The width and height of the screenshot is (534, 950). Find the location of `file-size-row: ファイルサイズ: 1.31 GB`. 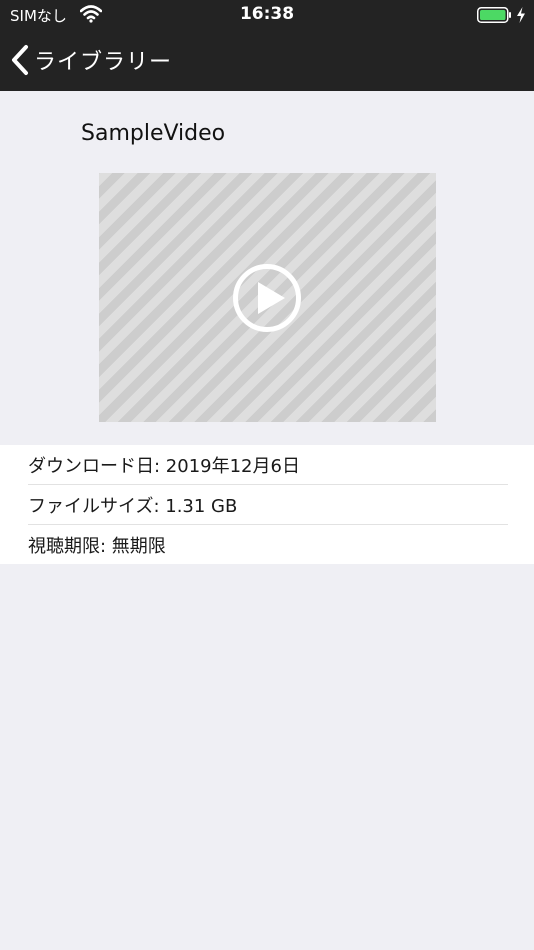

file-size-row: ファイルサイズ: 1.31 GB is located at coordinates (268, 505).